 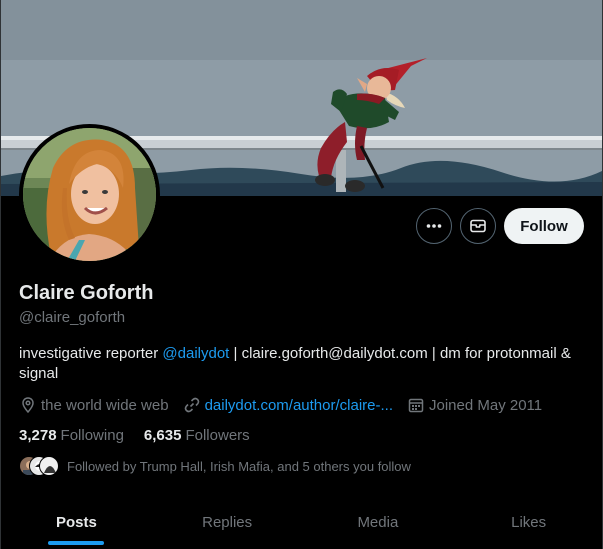 I want to click on location-pin-icon, so click(x=28, y=405).